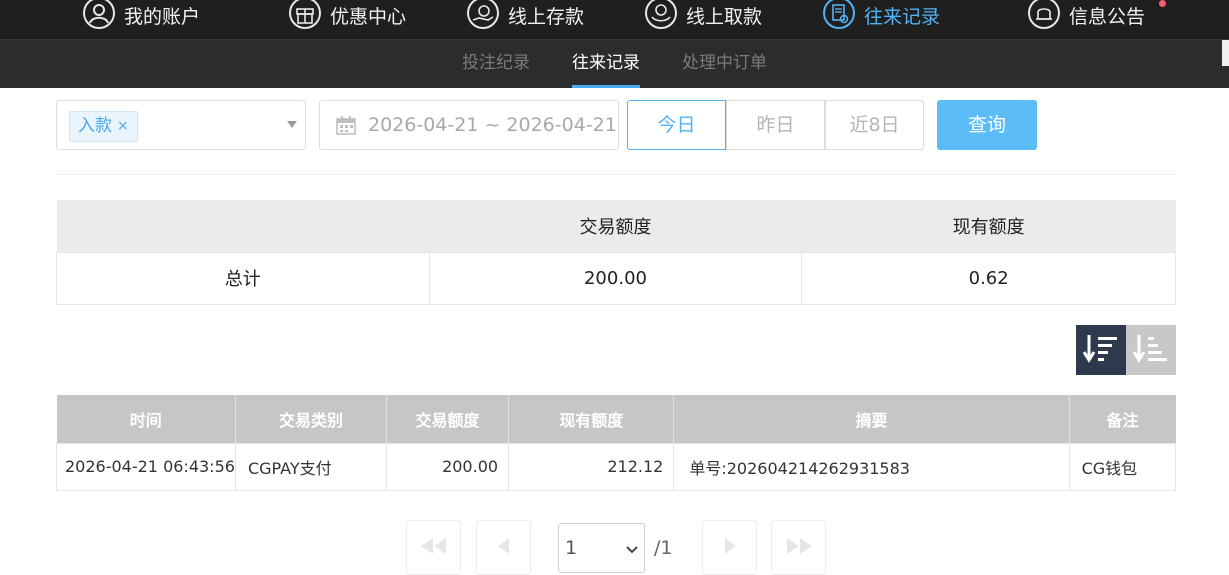  Describe the element at coordinates (146, 466) in the screenshot. I see `cell-time: 2026-04-21 06:43:56` at that location.